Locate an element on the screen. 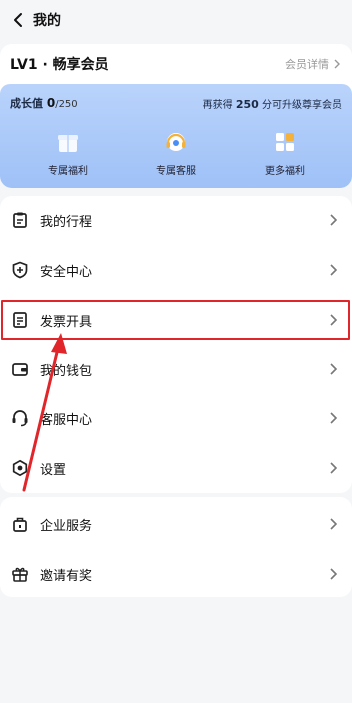 This screenshot has width=352, height=703. menu-card-secondary: 企业服务 邀请有奖 is located at coordinates (176, 547).